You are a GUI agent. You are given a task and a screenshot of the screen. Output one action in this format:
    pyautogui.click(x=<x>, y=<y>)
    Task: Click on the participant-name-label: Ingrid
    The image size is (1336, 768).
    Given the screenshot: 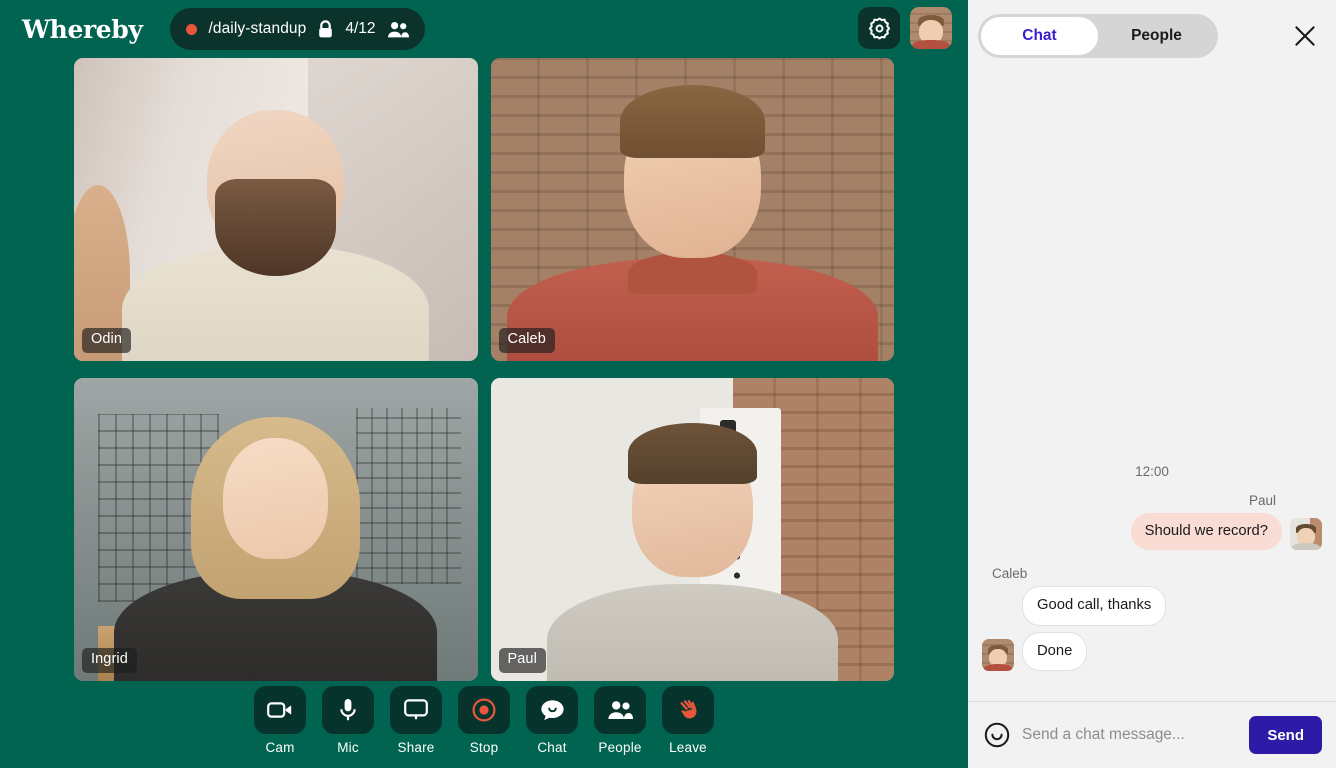 What is the action you would take?
    pyautogui.click(x=109, y=660)
    